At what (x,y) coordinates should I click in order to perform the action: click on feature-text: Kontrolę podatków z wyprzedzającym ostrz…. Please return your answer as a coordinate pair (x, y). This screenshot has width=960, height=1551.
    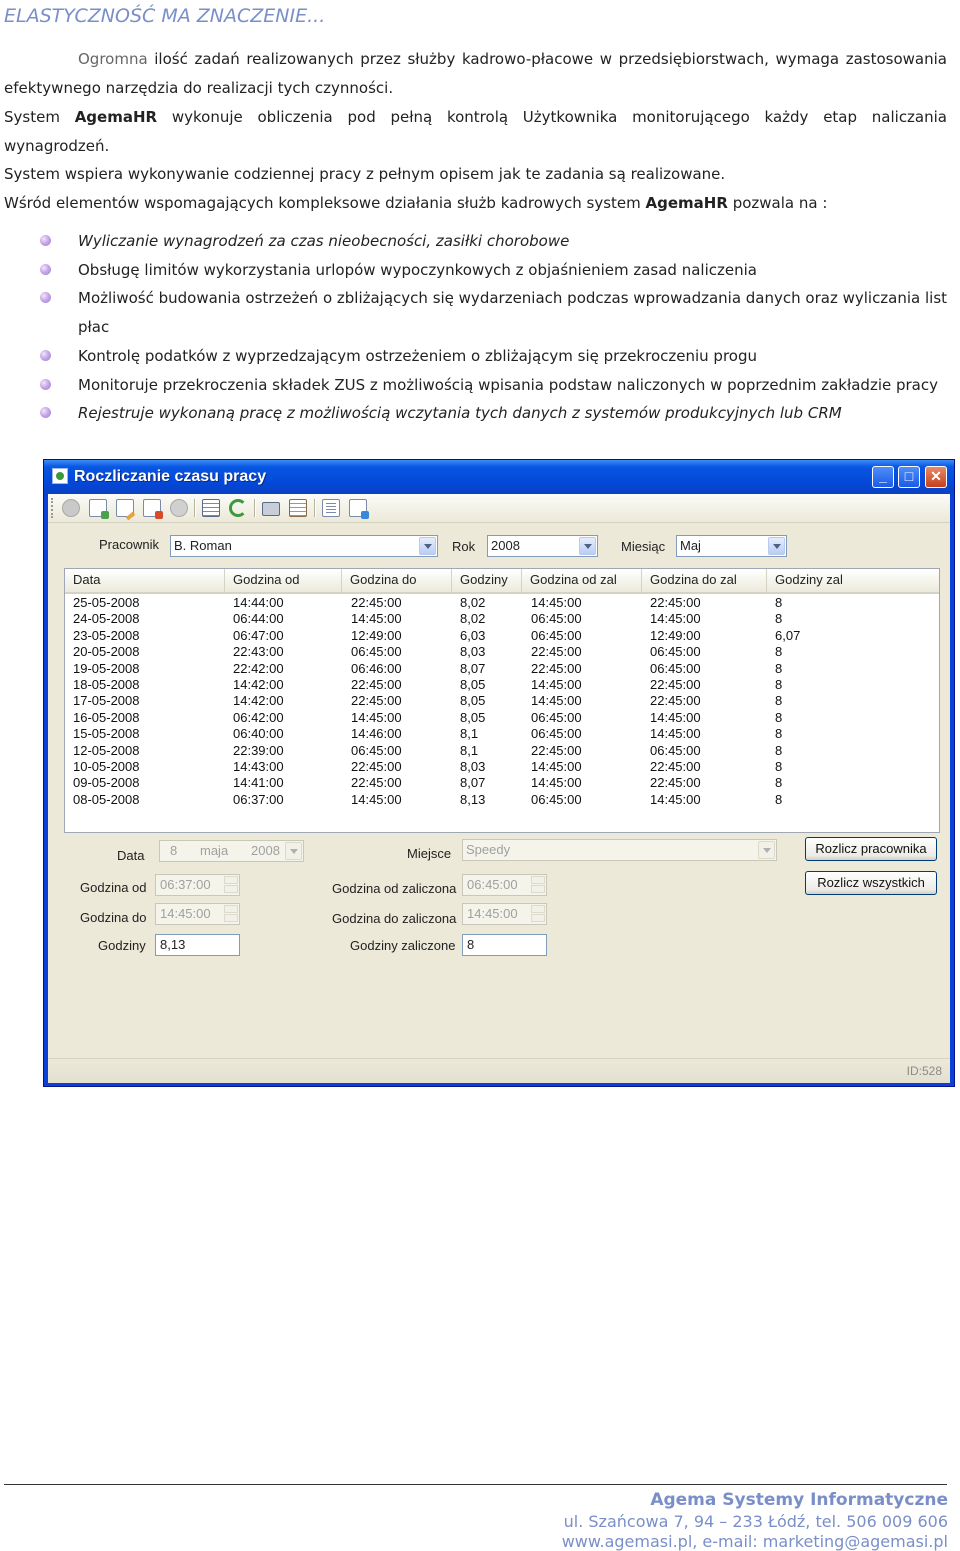
    Looking at the image, I should click on (417, 355).